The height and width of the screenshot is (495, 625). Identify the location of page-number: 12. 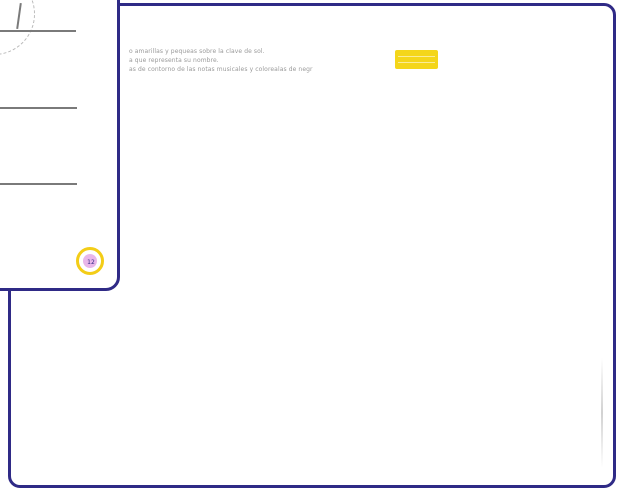
(91, 262).